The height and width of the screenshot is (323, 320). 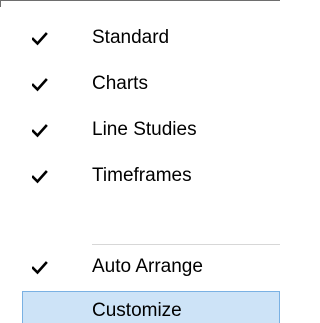 I want to click on menu-item-label: Timeframes, so click(x=142, y=175).